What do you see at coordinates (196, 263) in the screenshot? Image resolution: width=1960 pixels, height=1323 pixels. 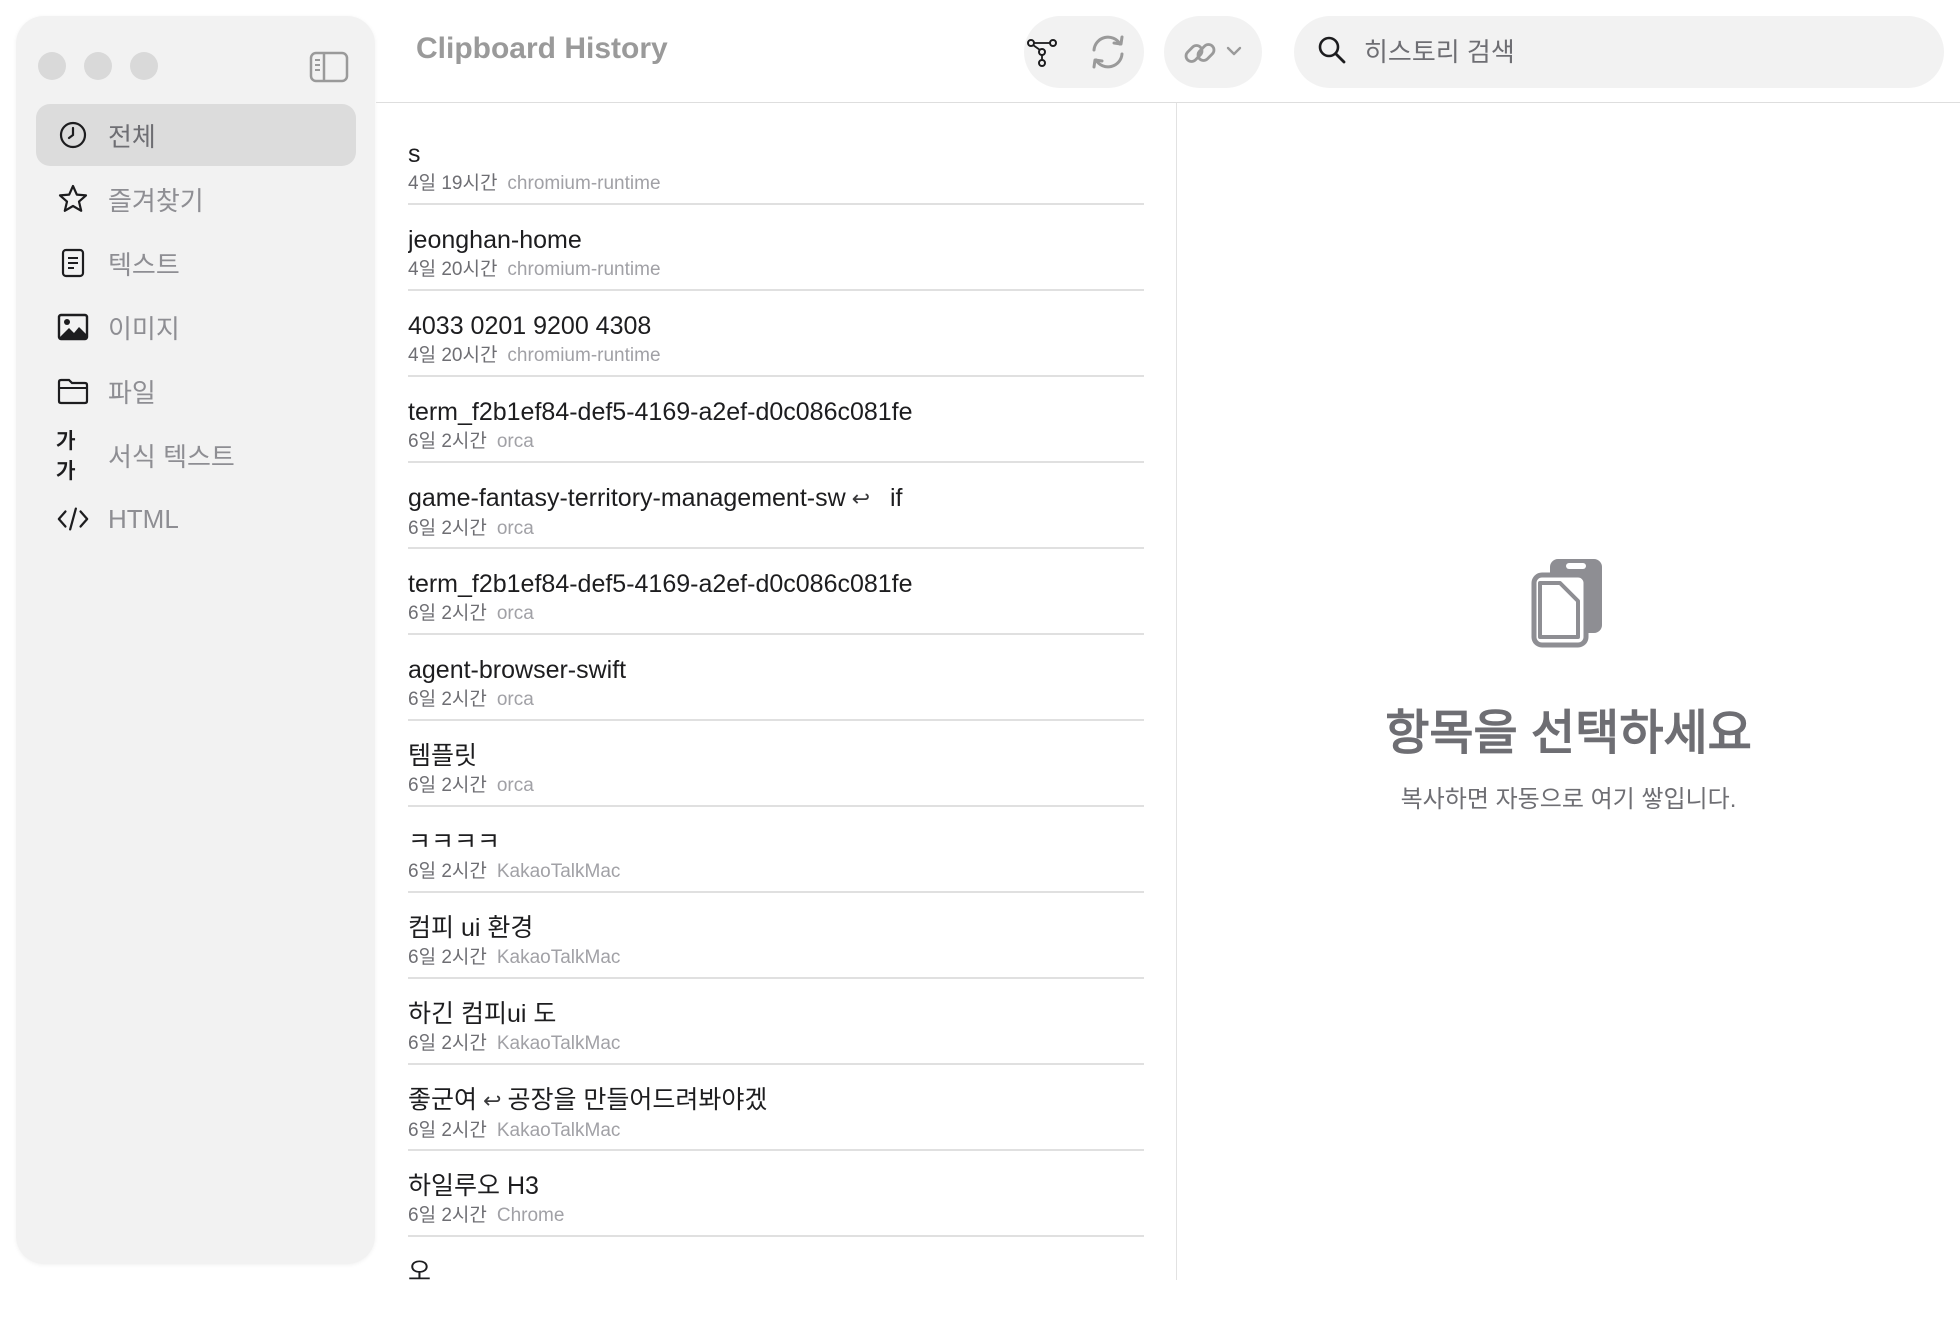 I see `sidebar-item-text: 텍스트` at bounding box center [196, 263].